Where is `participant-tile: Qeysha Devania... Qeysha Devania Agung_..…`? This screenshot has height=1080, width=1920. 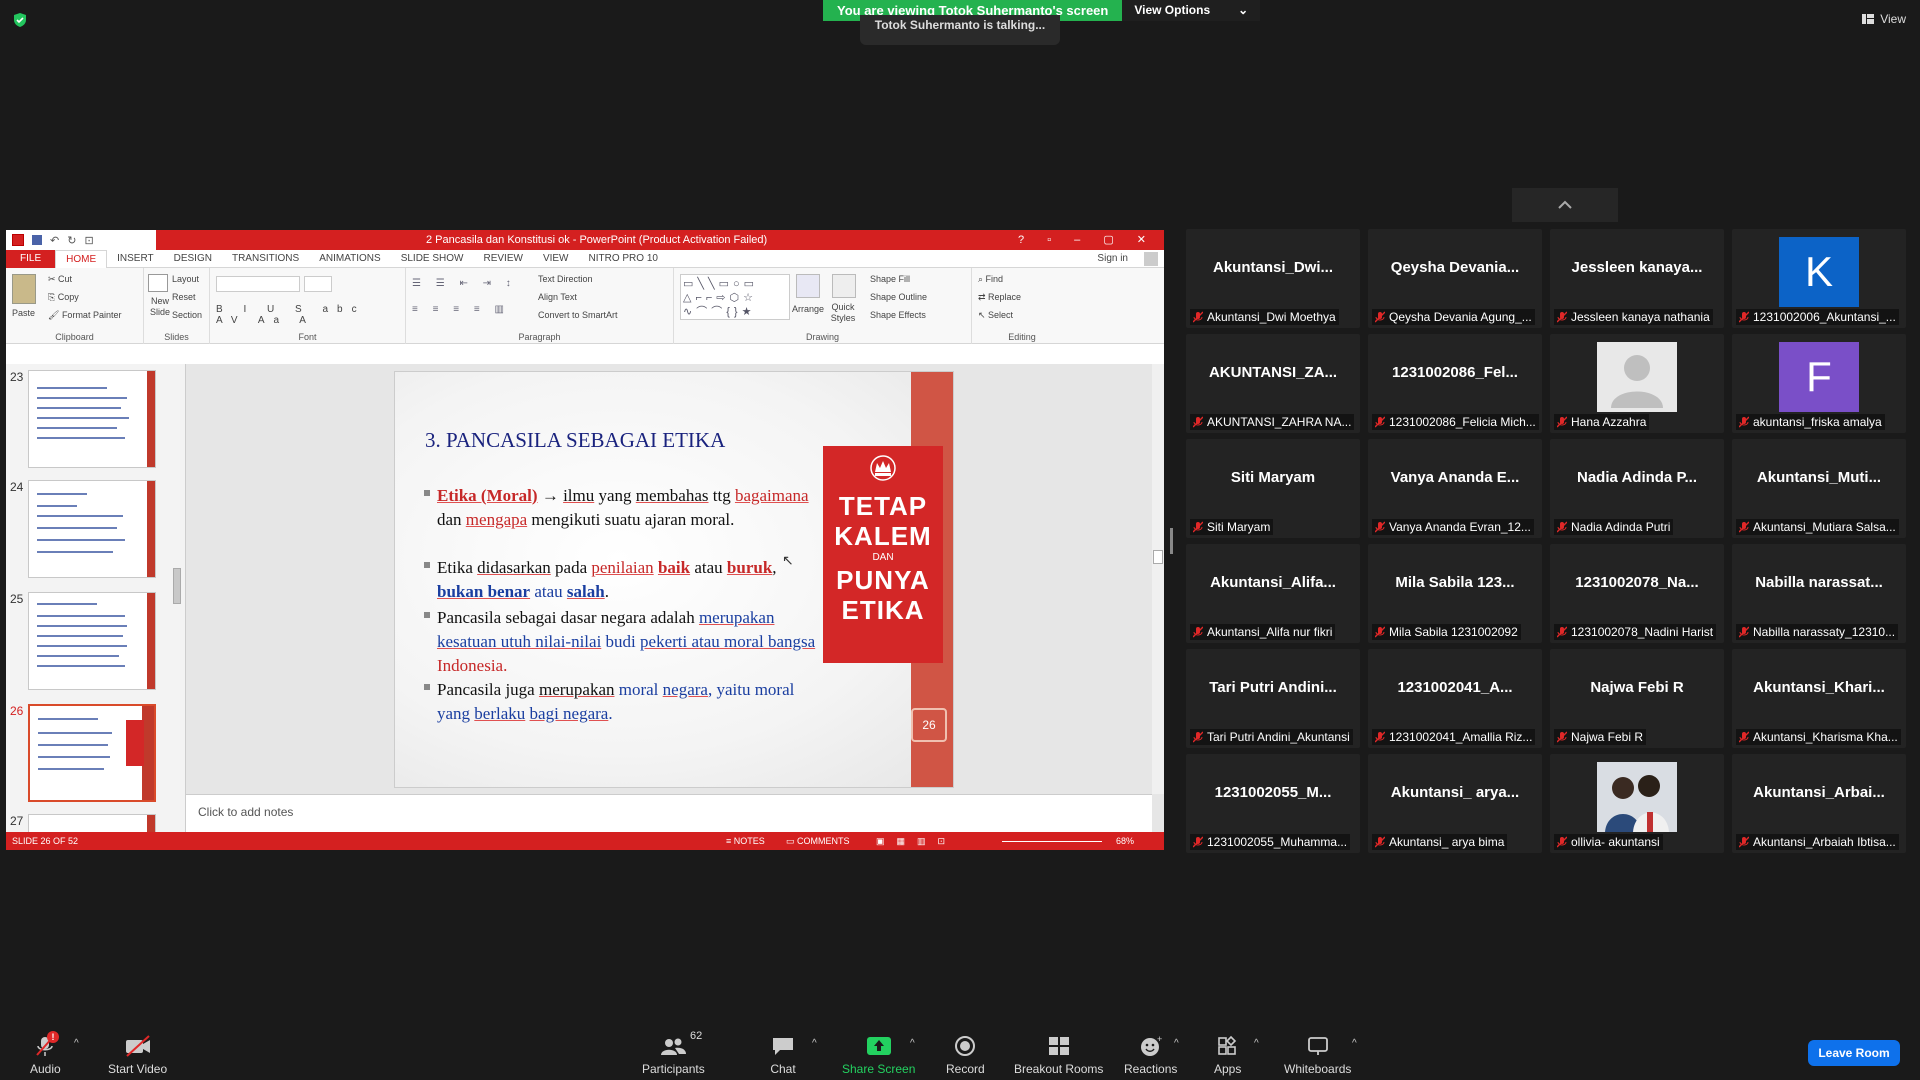
participant-tile: Qeysha Devania... Qeysha Devania Agung_..… is located at coordinates (1455, 278).